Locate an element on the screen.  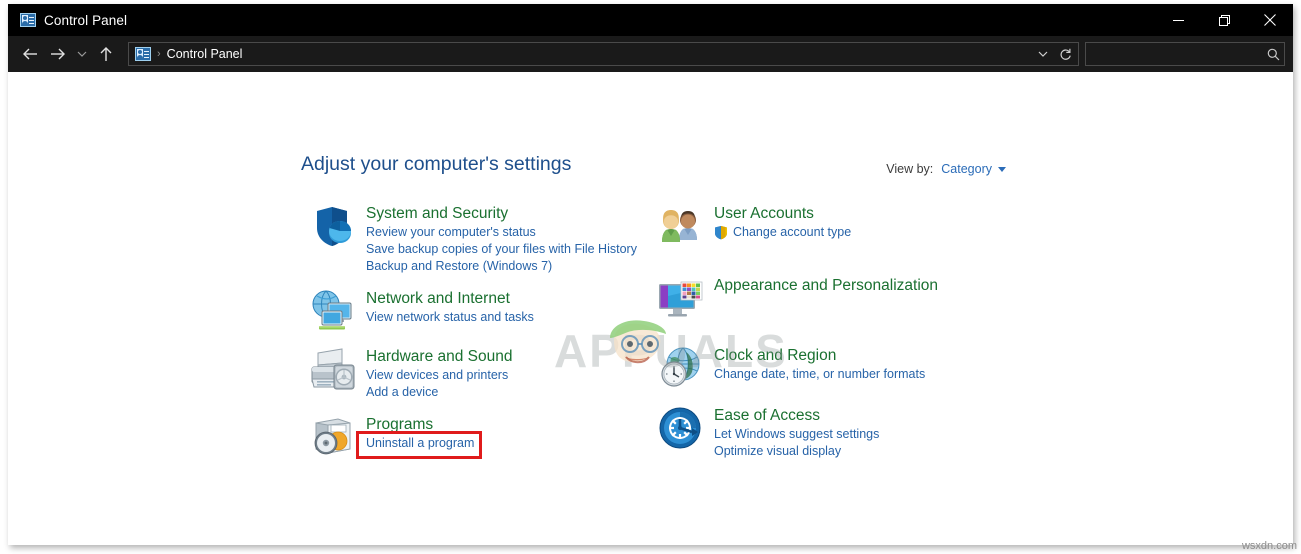
forward-button is located at coordinates (58, 54).